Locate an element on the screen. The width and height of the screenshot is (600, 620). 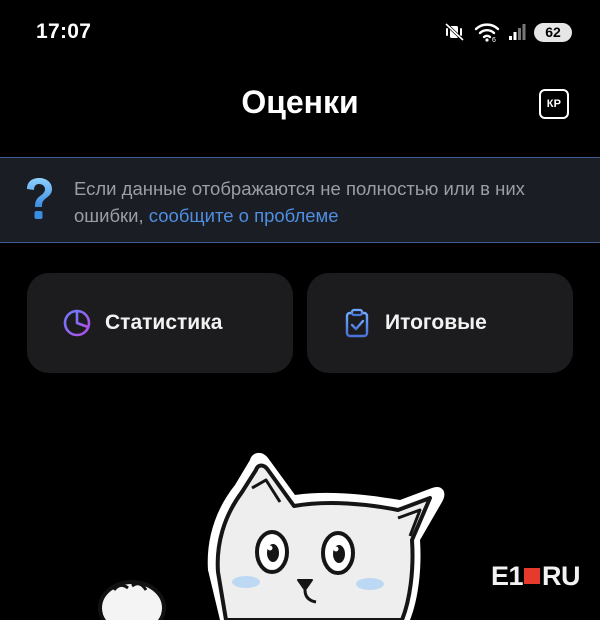
e1-watermark-logo: E1 RU is located at coordinates (535, 575).